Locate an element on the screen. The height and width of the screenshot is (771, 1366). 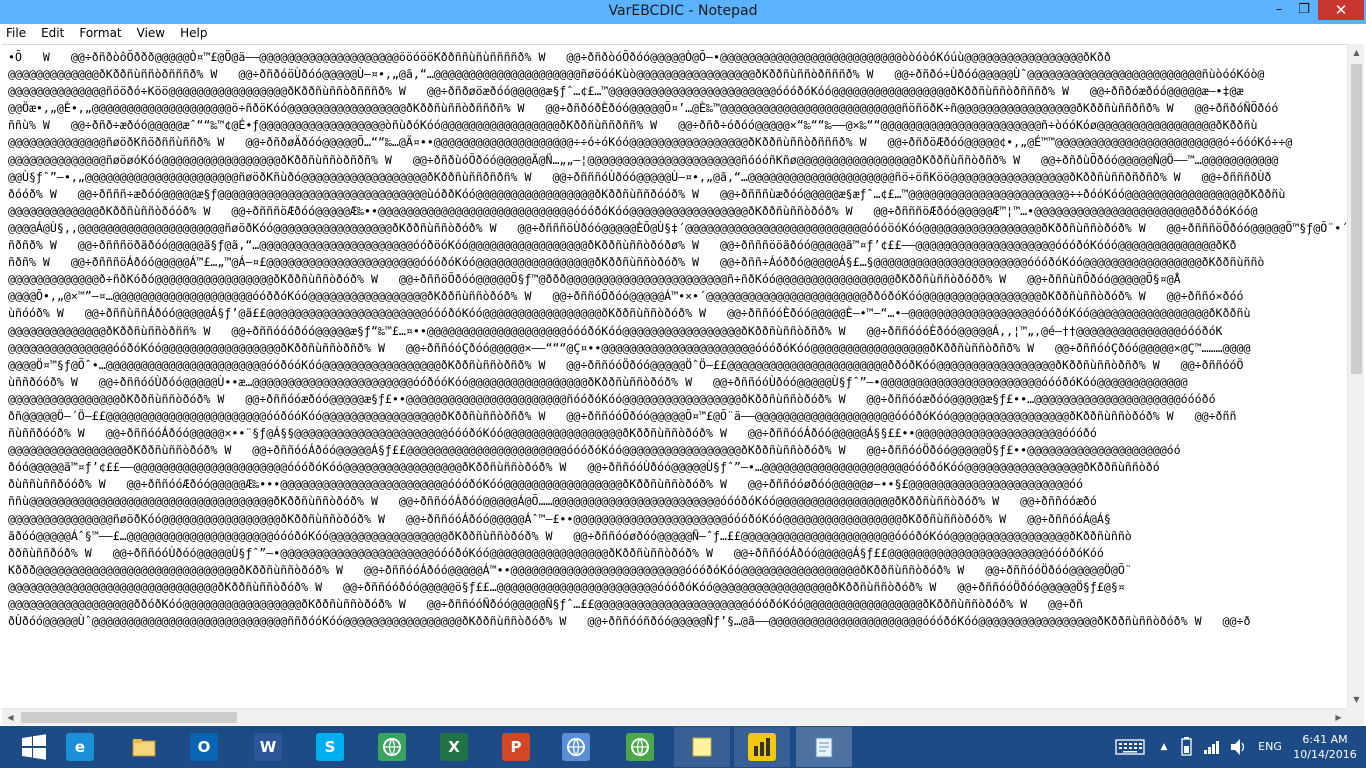
show-hidden-icons-icon: ▲ is located at coordinates (1164, 747).